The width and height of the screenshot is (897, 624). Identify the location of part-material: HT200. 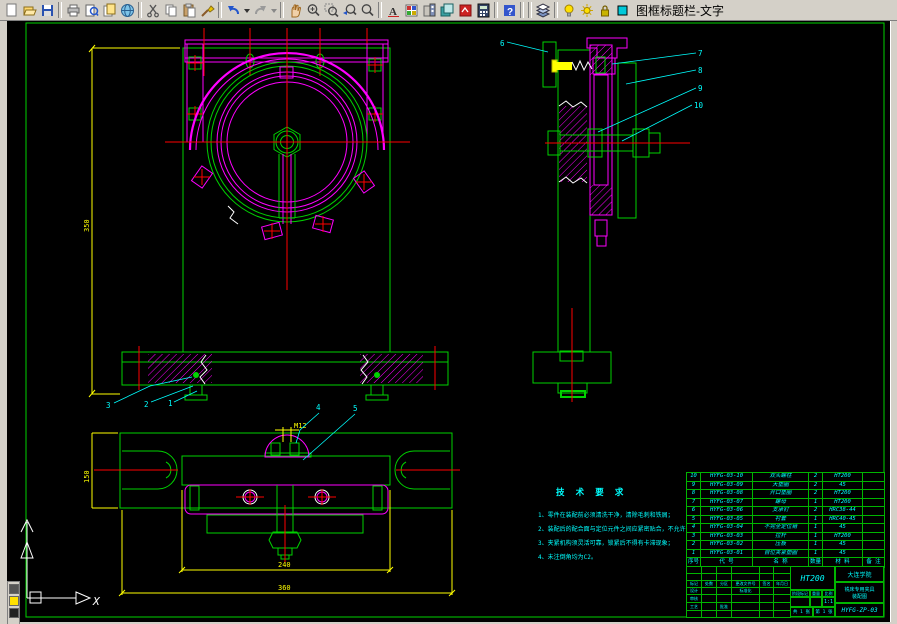
(842, 536).